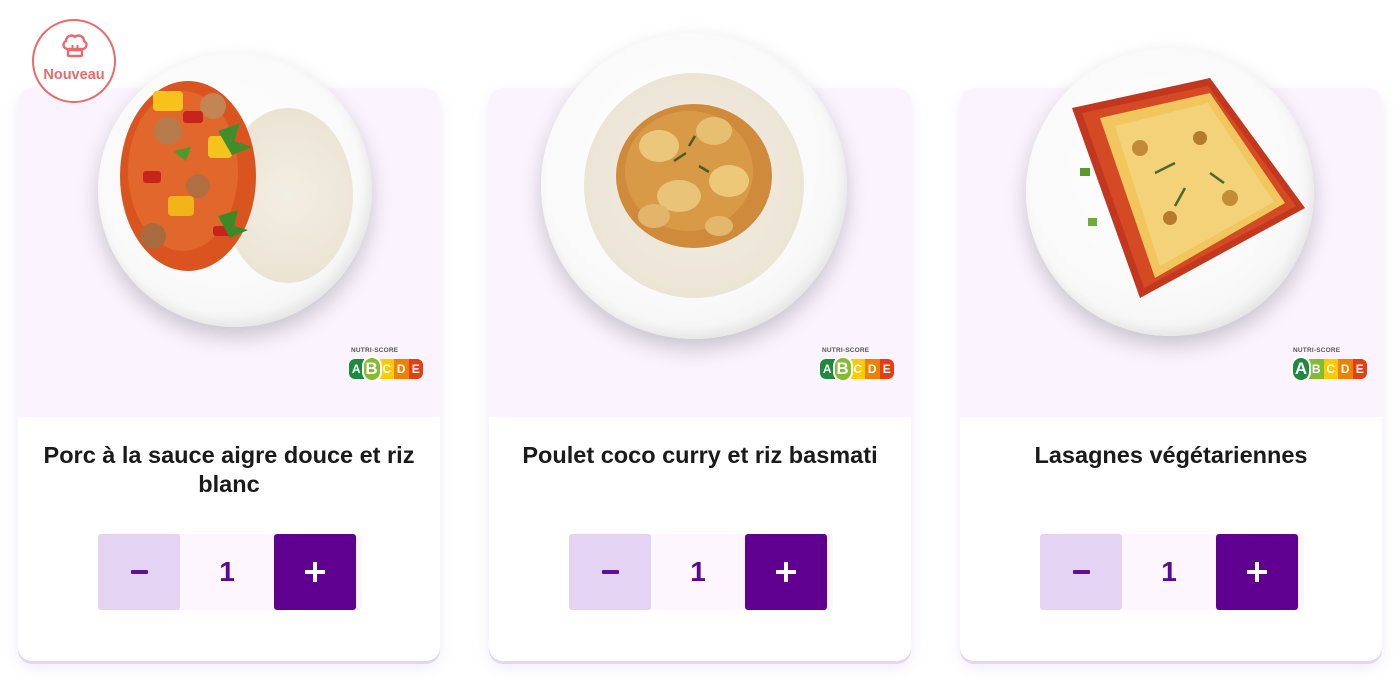 The width and height of the screenshot is (1400, 690). What do you see at coordinates (1301, 369) in the screenshot?
I see `nutriscore-letter: A` at bounding box center [1301, 369].